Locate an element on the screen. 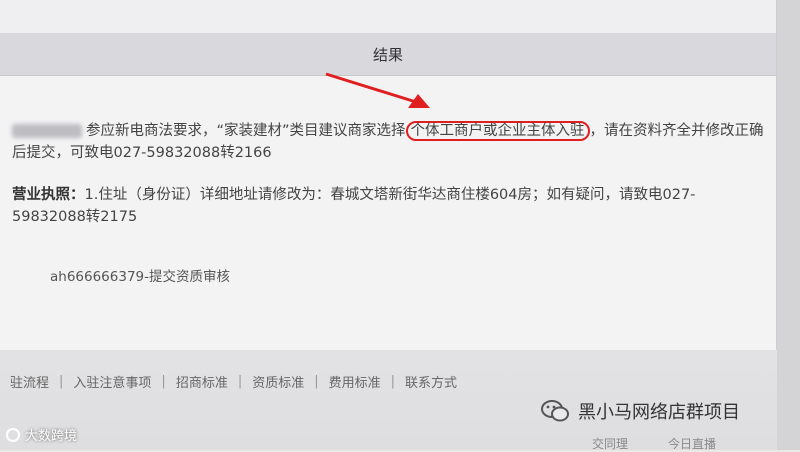 This screenshot has height=452, width=800. top-strip is located at coordinates (388, 16).